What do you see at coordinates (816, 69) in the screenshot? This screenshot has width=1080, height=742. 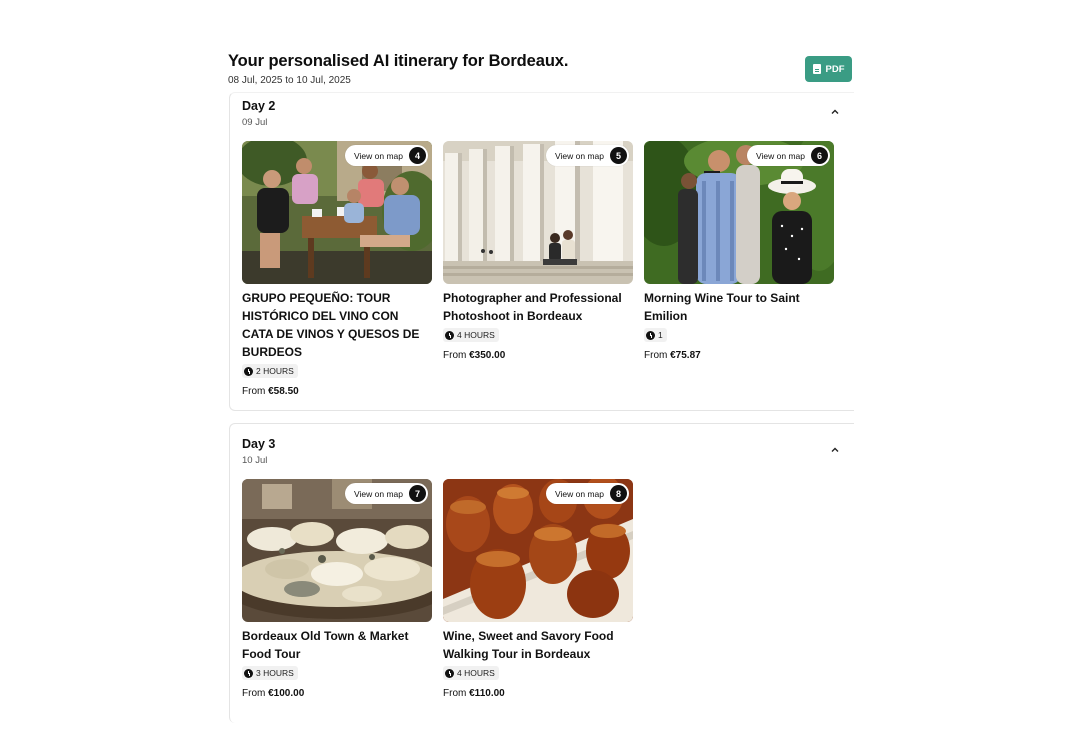 I see `document-icon` at bounding box center [816, 69].